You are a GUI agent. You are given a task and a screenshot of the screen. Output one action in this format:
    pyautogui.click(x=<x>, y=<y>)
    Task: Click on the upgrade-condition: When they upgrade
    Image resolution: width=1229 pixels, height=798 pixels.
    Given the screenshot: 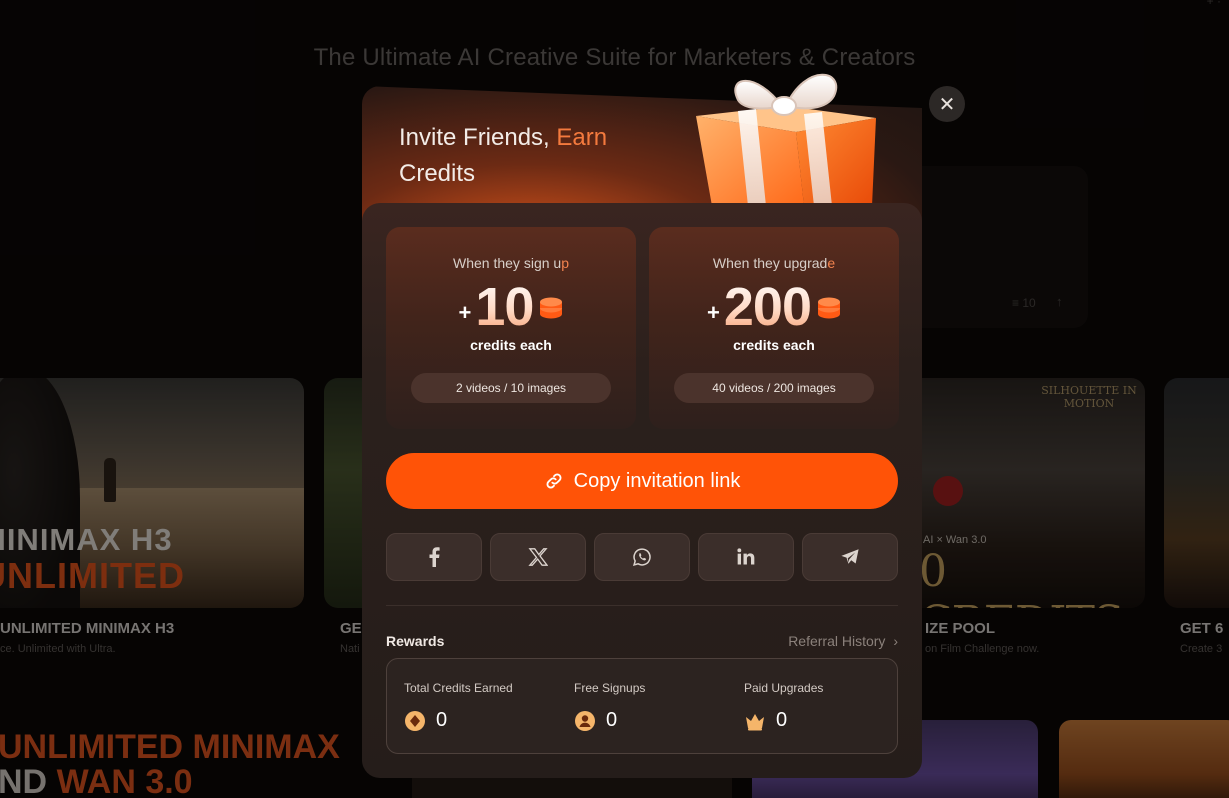 What is the action you would take?
    pyautogui.click(x=774, y=263)
    